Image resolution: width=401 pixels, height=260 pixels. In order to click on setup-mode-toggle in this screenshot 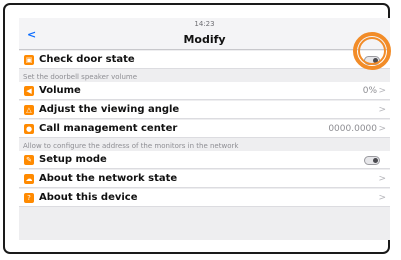, I will do `click(372, 160)`.